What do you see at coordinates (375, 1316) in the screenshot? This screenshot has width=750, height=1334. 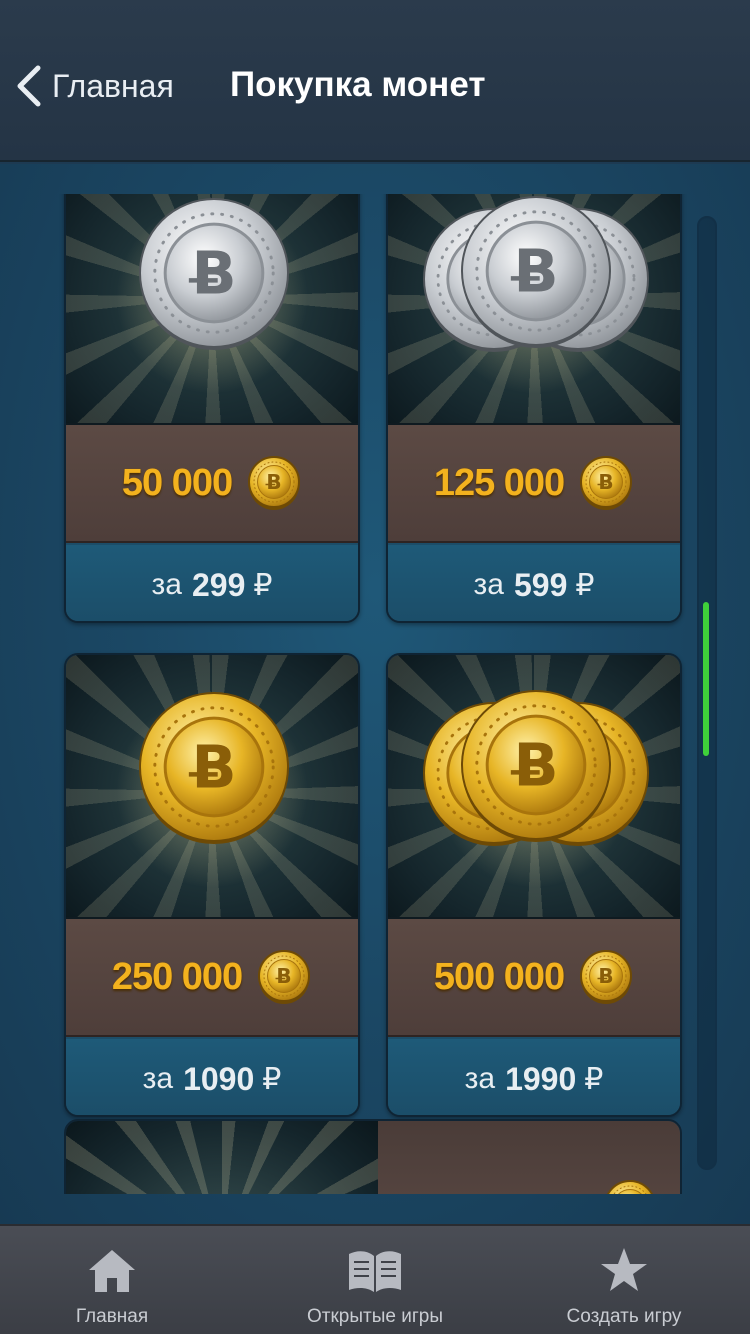 I see `tab-label: Открытые игры` at bounding box center [375, 1316].